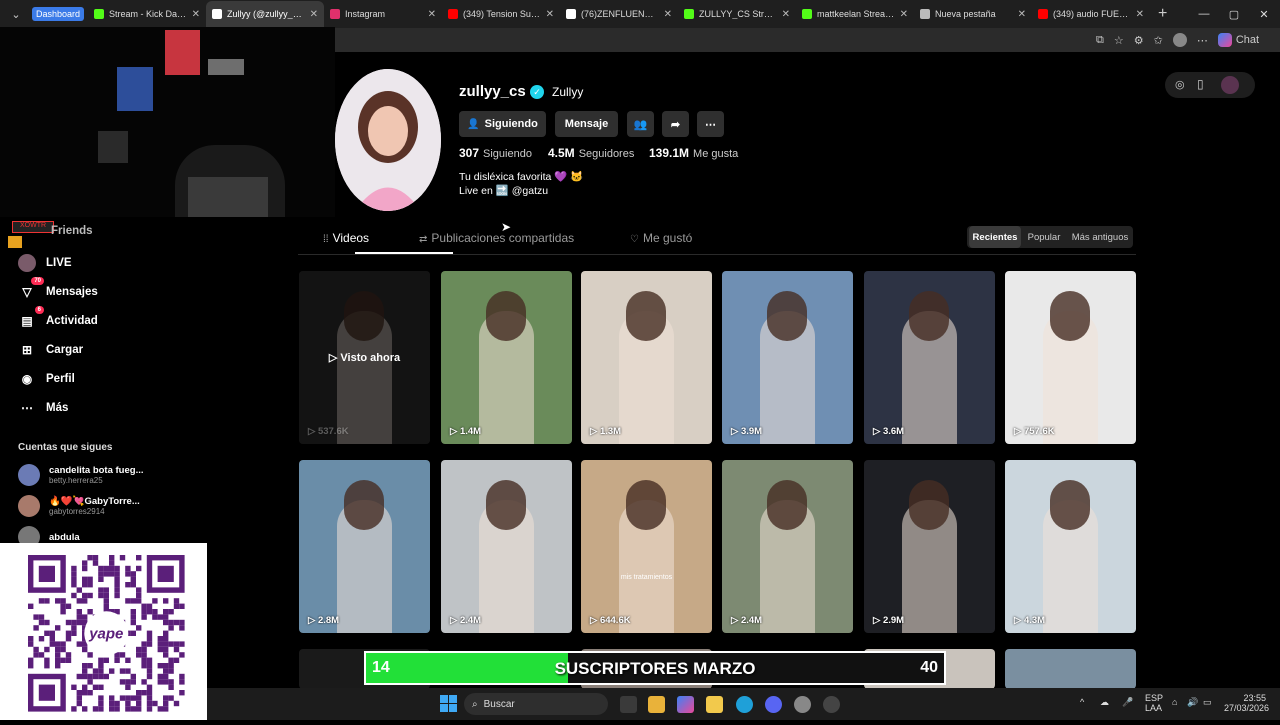 Image resolution: width=1280 pixels, height=725 pixels. Describe the element at coordinates (746, 620) in the screenshot. I see `video-view-count: ▷ 2.4M` at that location.